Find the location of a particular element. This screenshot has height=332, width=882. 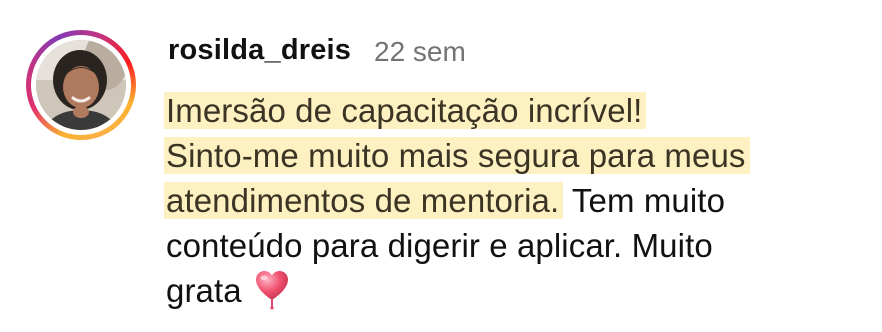

comment-timestamp: 22 sem is located at coordinates (420, 51).